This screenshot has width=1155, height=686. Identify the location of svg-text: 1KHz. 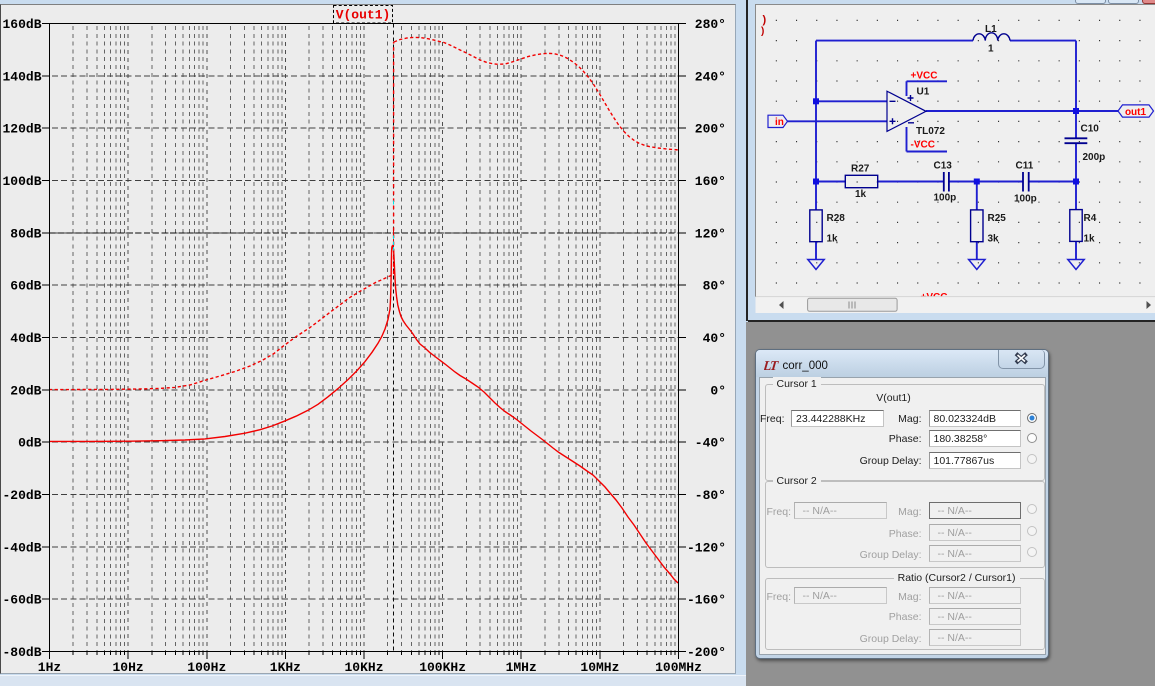
(285, 667).